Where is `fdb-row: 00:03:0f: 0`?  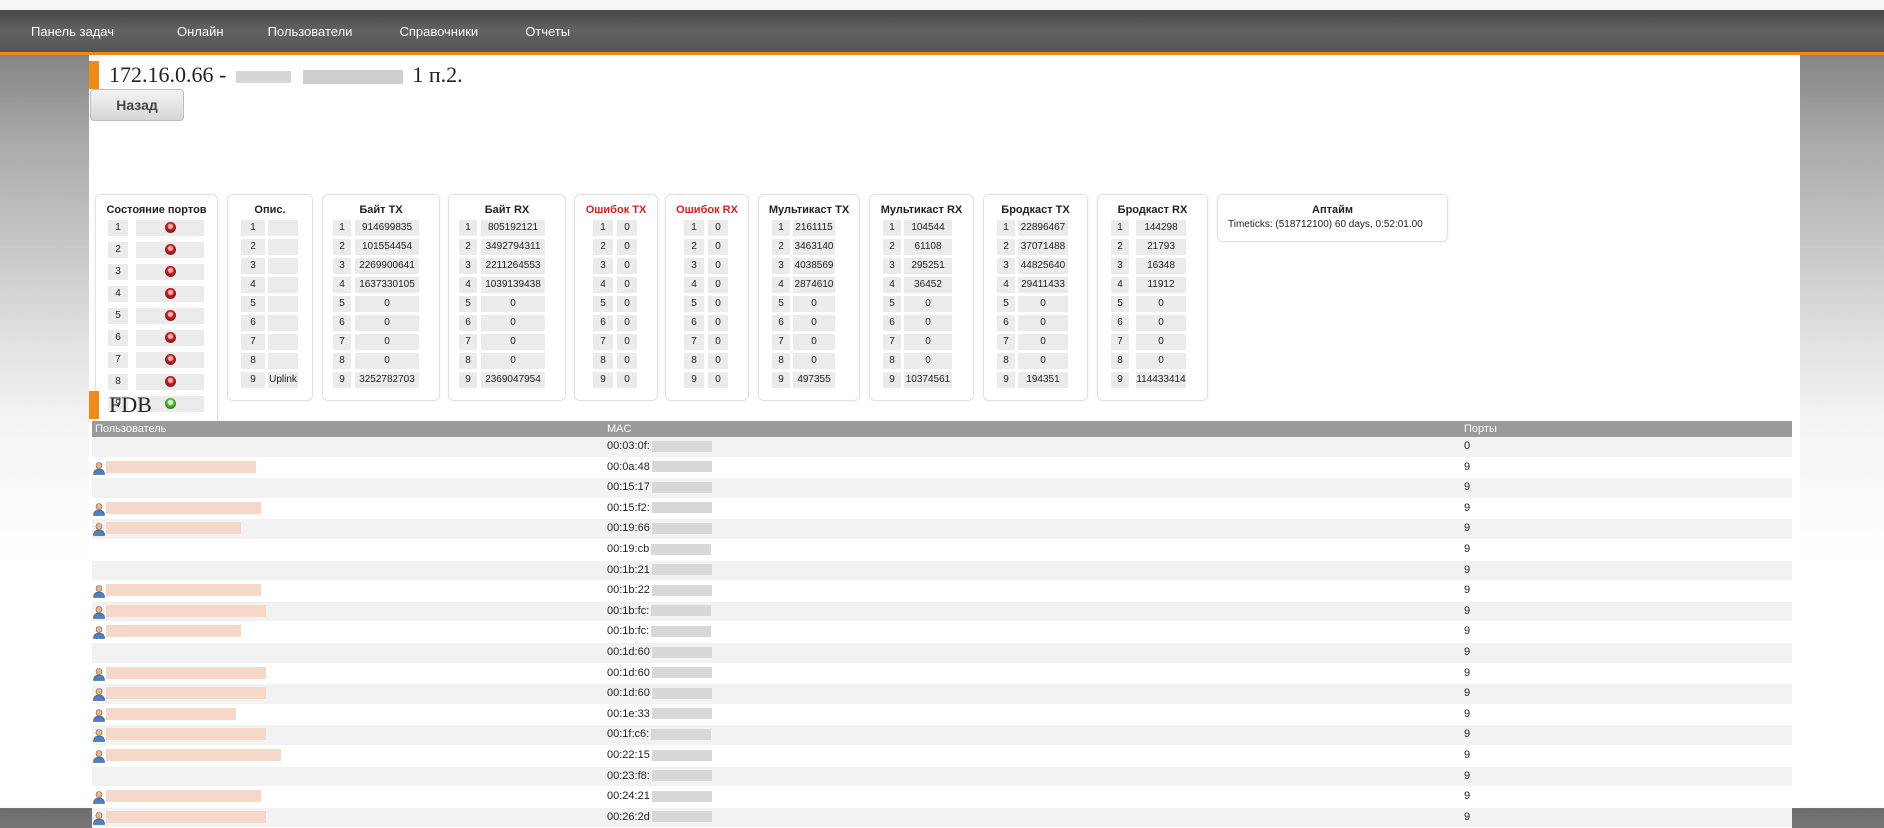
fdb-row: 00:03:0f: 0 is located at coordinates (942, 447).